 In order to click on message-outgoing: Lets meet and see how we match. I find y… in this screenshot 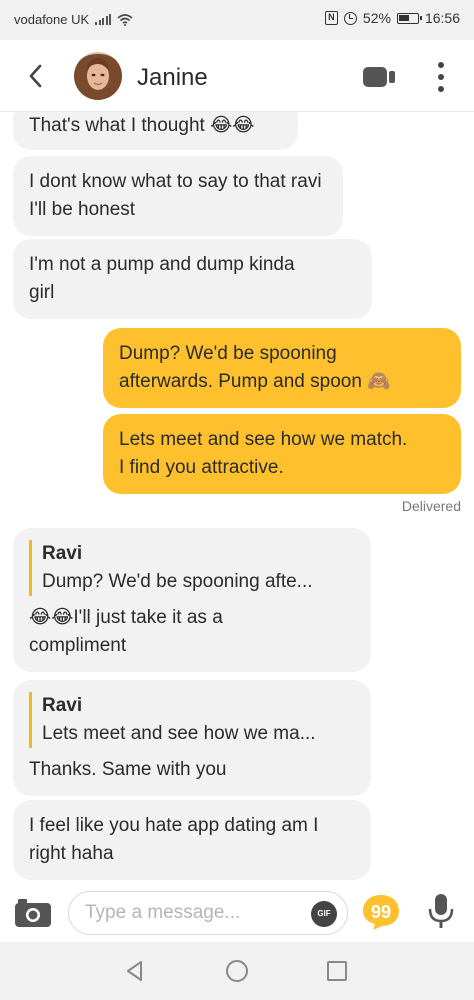, I will do `click(282, 454)`.